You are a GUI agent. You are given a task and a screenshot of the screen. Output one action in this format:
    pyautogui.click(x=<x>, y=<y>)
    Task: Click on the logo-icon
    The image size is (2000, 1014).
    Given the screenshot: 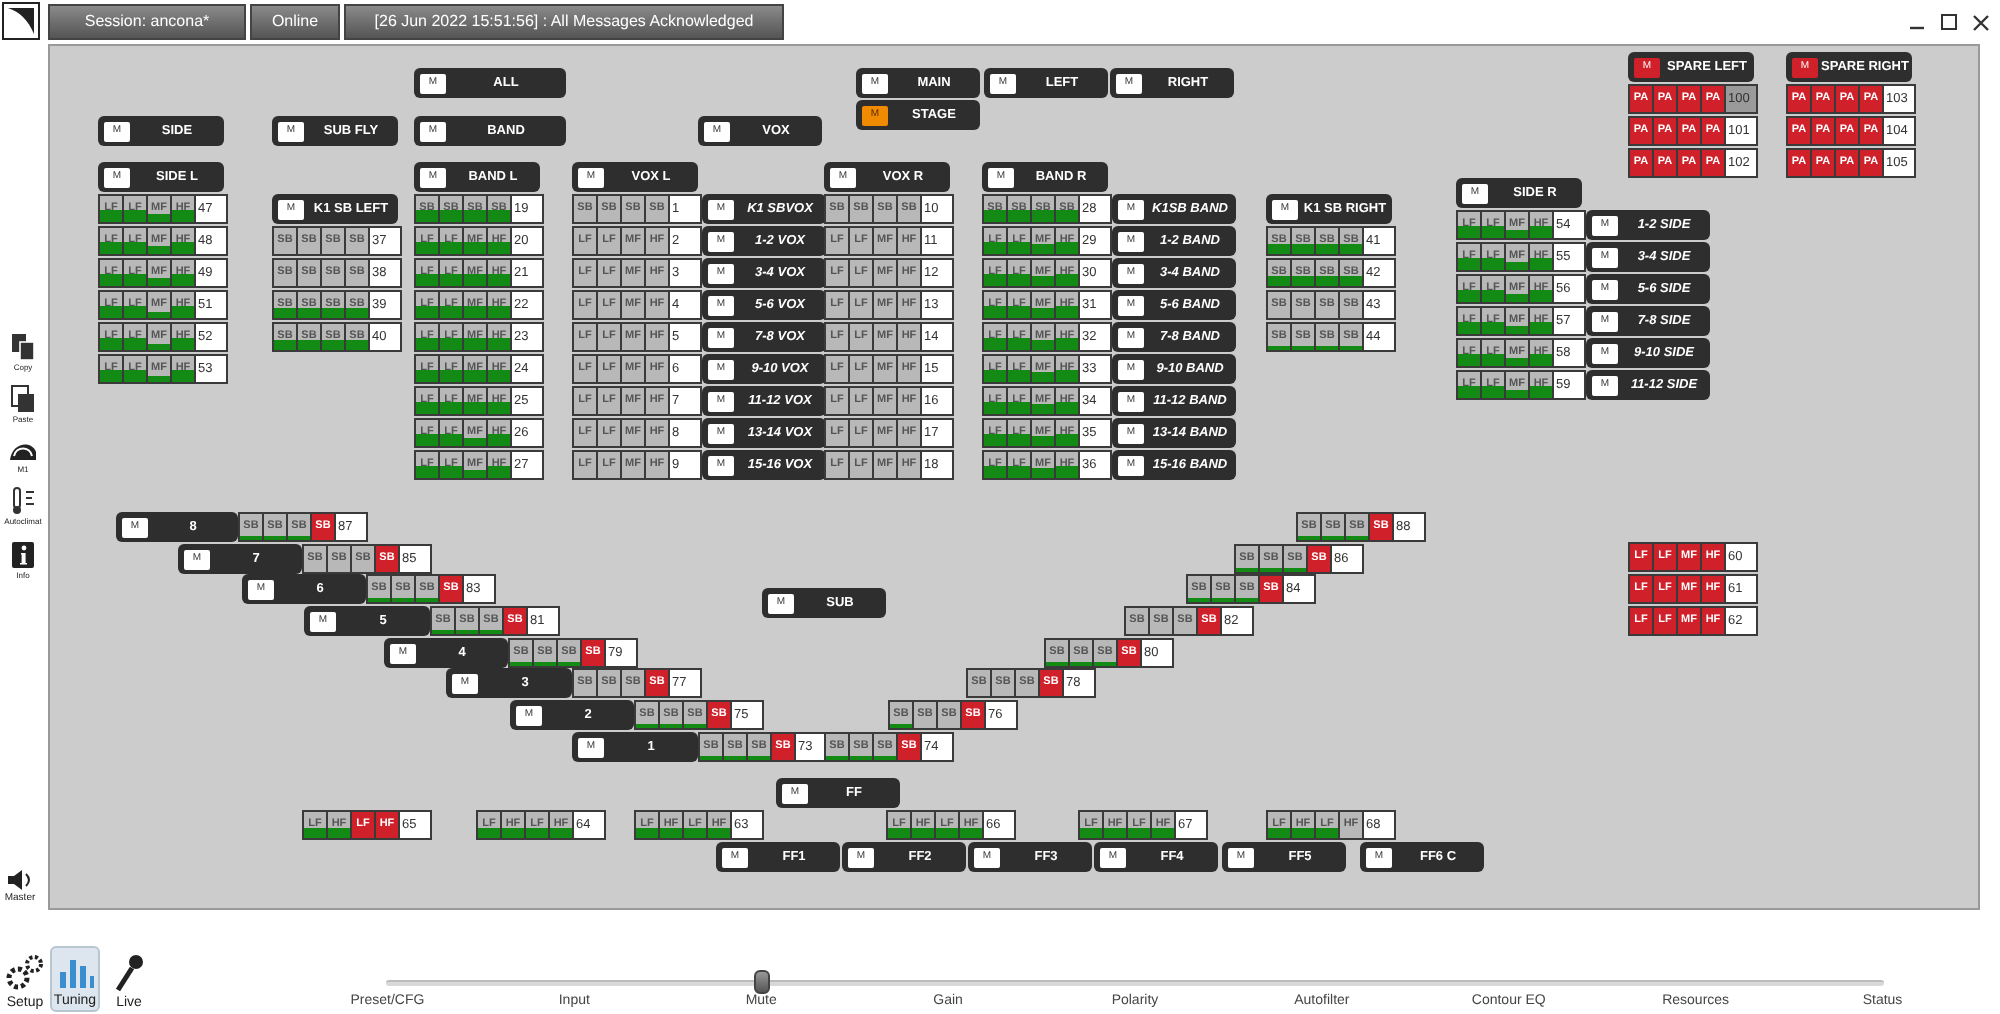 What is the action you would take?
    pyautogui.click(x=21, y=21)
    